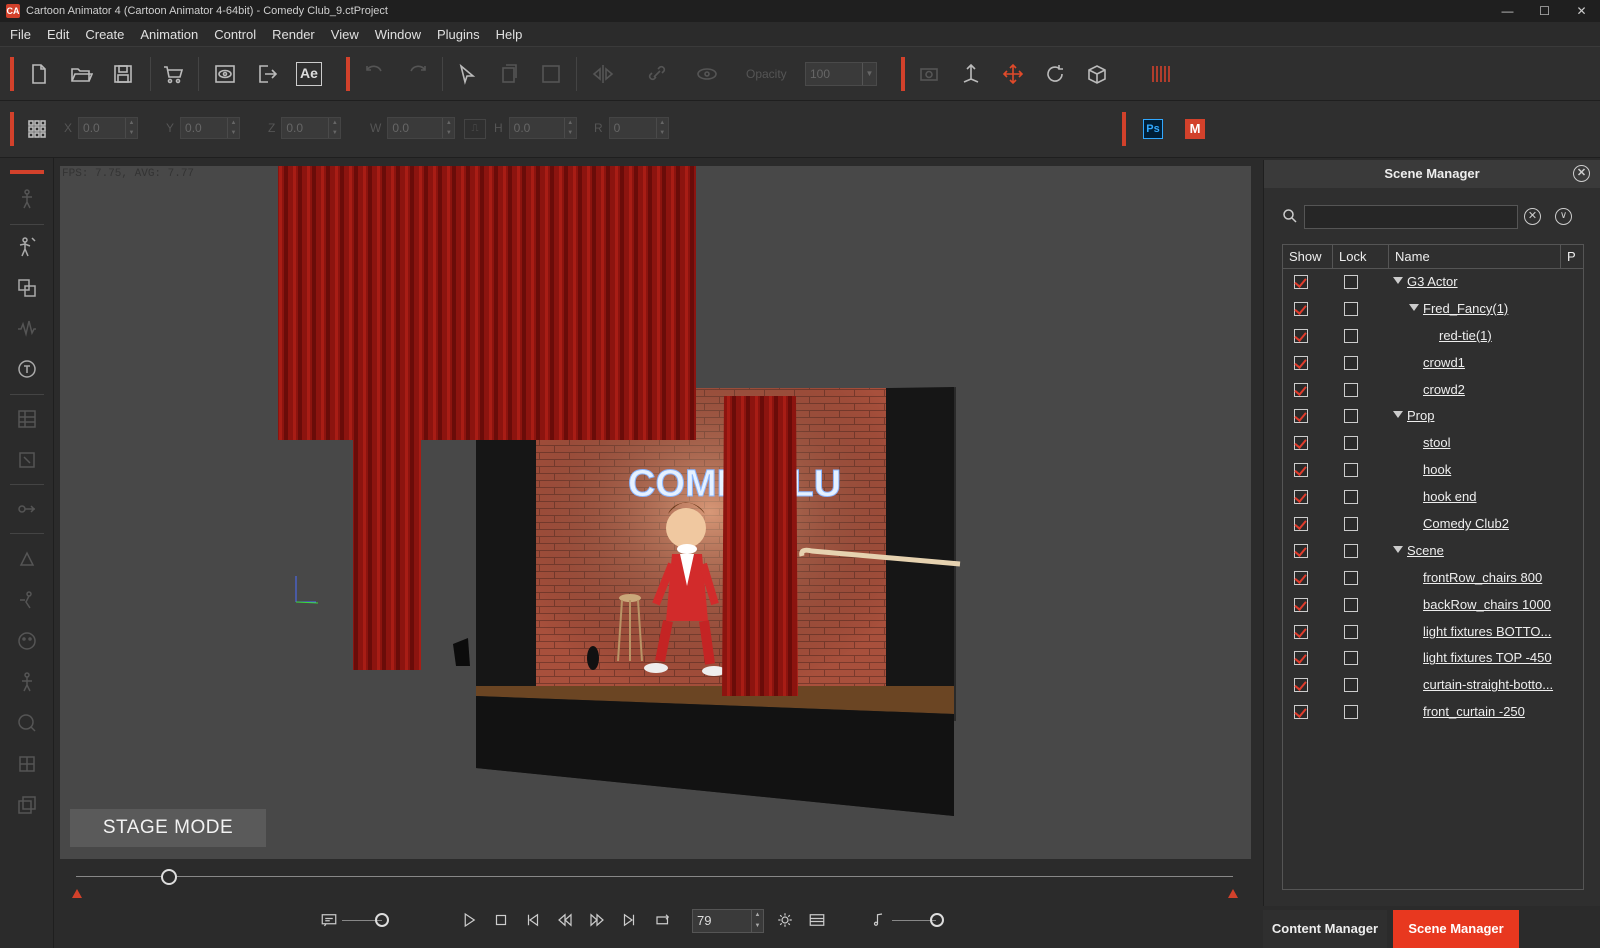 This screenshot has width=1600, height=948. What do you see at coordinates (108, 128) in the screenshot?
I see `x-input: 0.0 ▲ ▼` at bounding box center [108, 128].